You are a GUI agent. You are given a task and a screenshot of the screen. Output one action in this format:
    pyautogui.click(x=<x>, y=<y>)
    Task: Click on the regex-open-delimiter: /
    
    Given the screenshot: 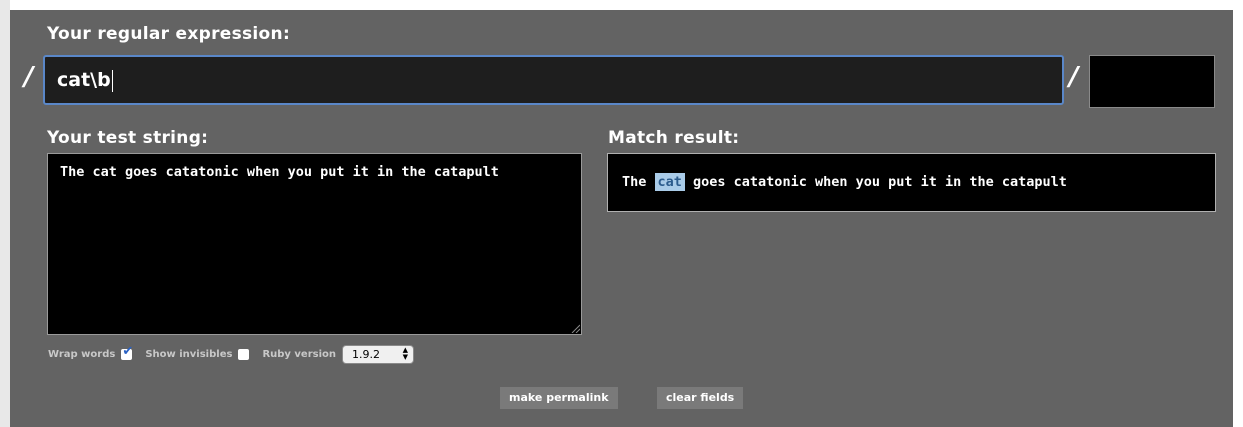 What is the action you would take?
    pyautogui.click(x=29, y=77)
    